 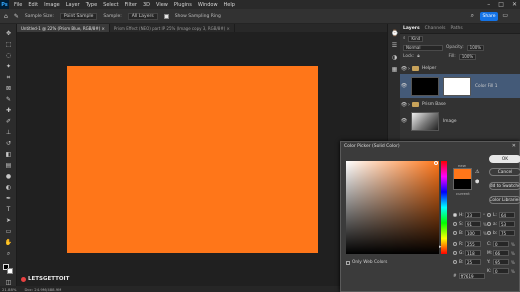 I want to click on brightness-field: 100, so click(x=473, y=233).